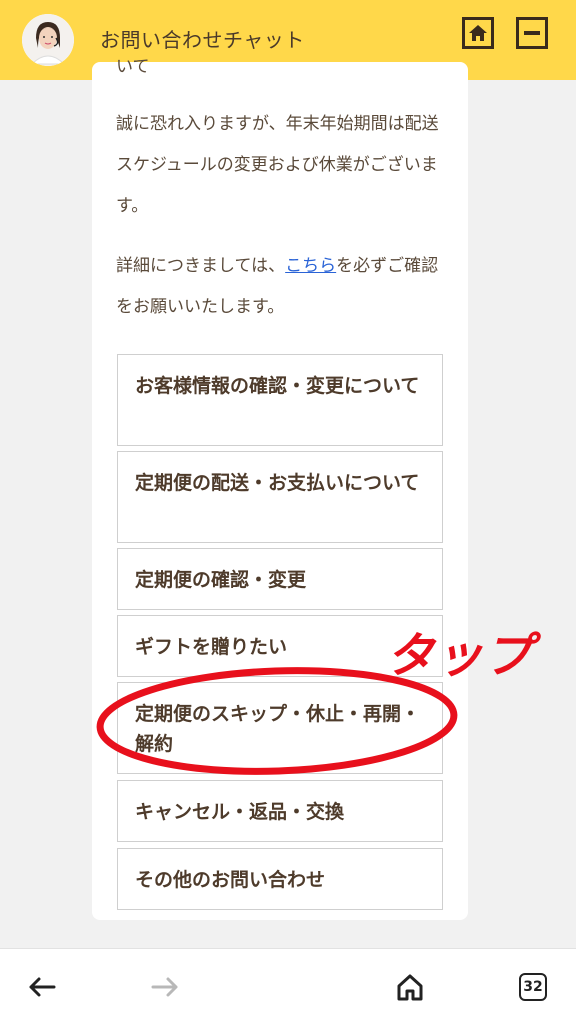  I want to click on partial-text: いて, so click(133, 67).